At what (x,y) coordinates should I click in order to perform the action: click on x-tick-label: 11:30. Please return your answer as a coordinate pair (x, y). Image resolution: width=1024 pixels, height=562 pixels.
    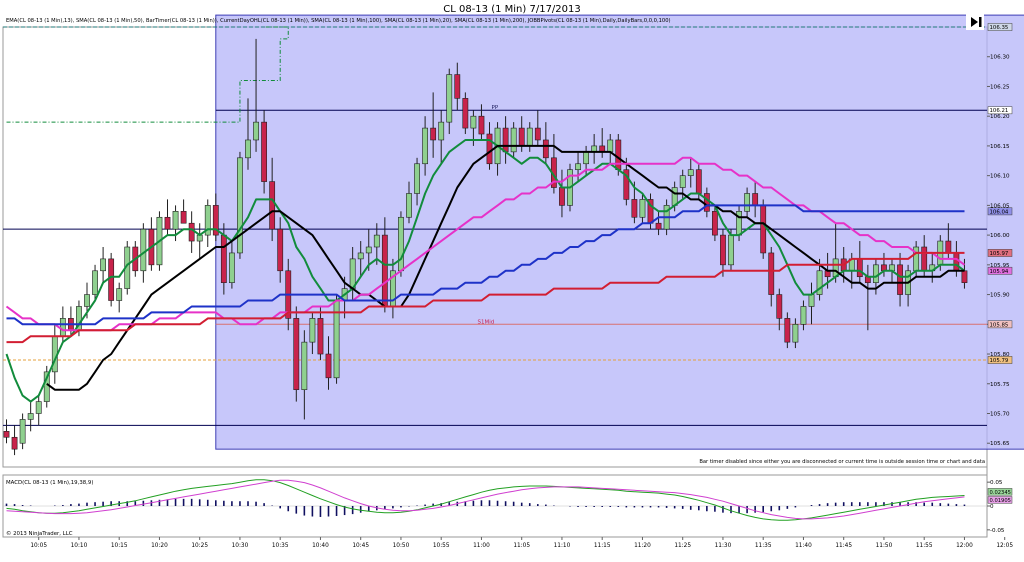
    Looking at the image, I should click on (723, 546).